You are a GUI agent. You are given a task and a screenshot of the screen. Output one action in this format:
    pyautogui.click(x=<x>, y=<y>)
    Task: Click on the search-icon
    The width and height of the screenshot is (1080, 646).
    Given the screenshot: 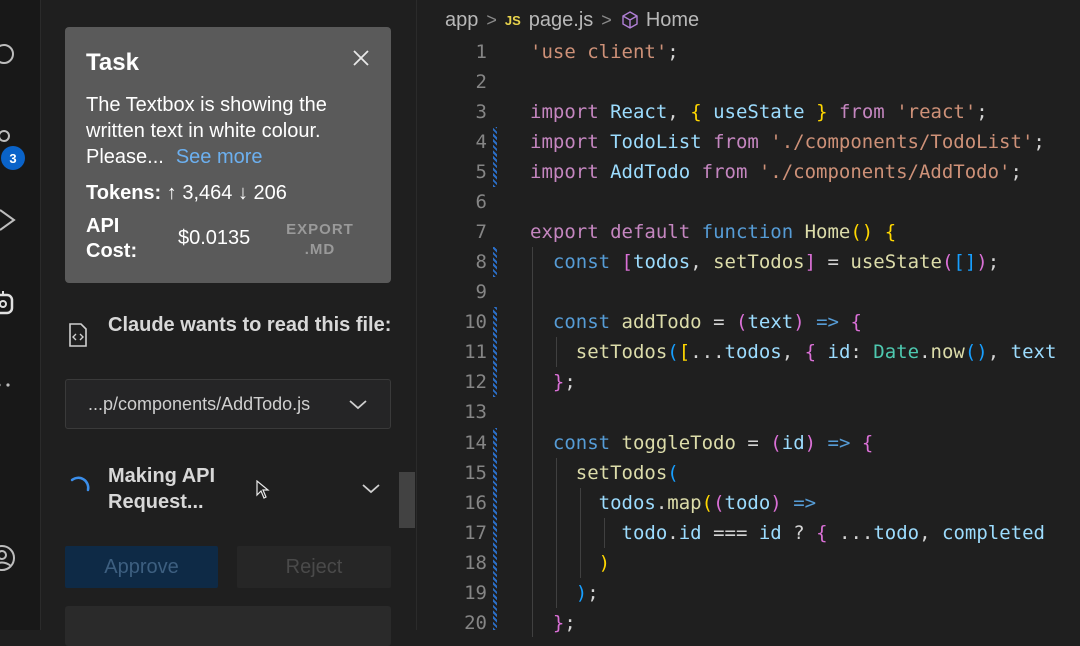 What is the action you would take?
    pyautogui.click(x=11, y=54)
    